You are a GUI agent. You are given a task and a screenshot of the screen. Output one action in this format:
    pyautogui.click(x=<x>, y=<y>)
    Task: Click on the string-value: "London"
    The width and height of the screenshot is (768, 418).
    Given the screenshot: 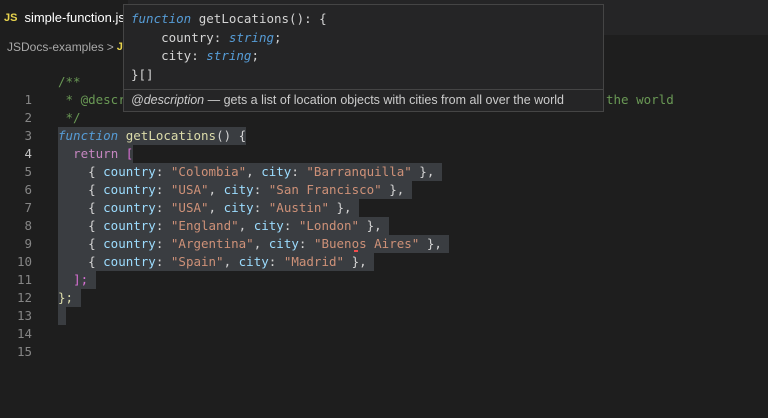 What is the action you would take?
    pyautogui.click(x=329, y=225)
    